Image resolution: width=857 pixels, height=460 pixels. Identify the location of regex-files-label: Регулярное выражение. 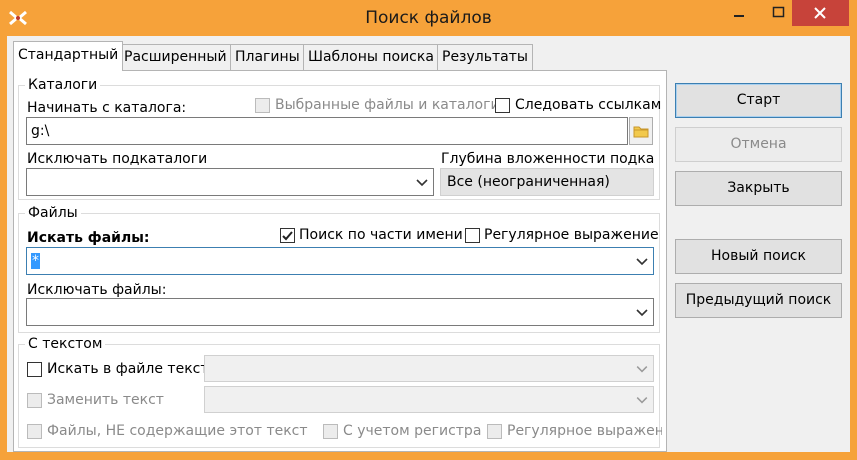
(571, 235).